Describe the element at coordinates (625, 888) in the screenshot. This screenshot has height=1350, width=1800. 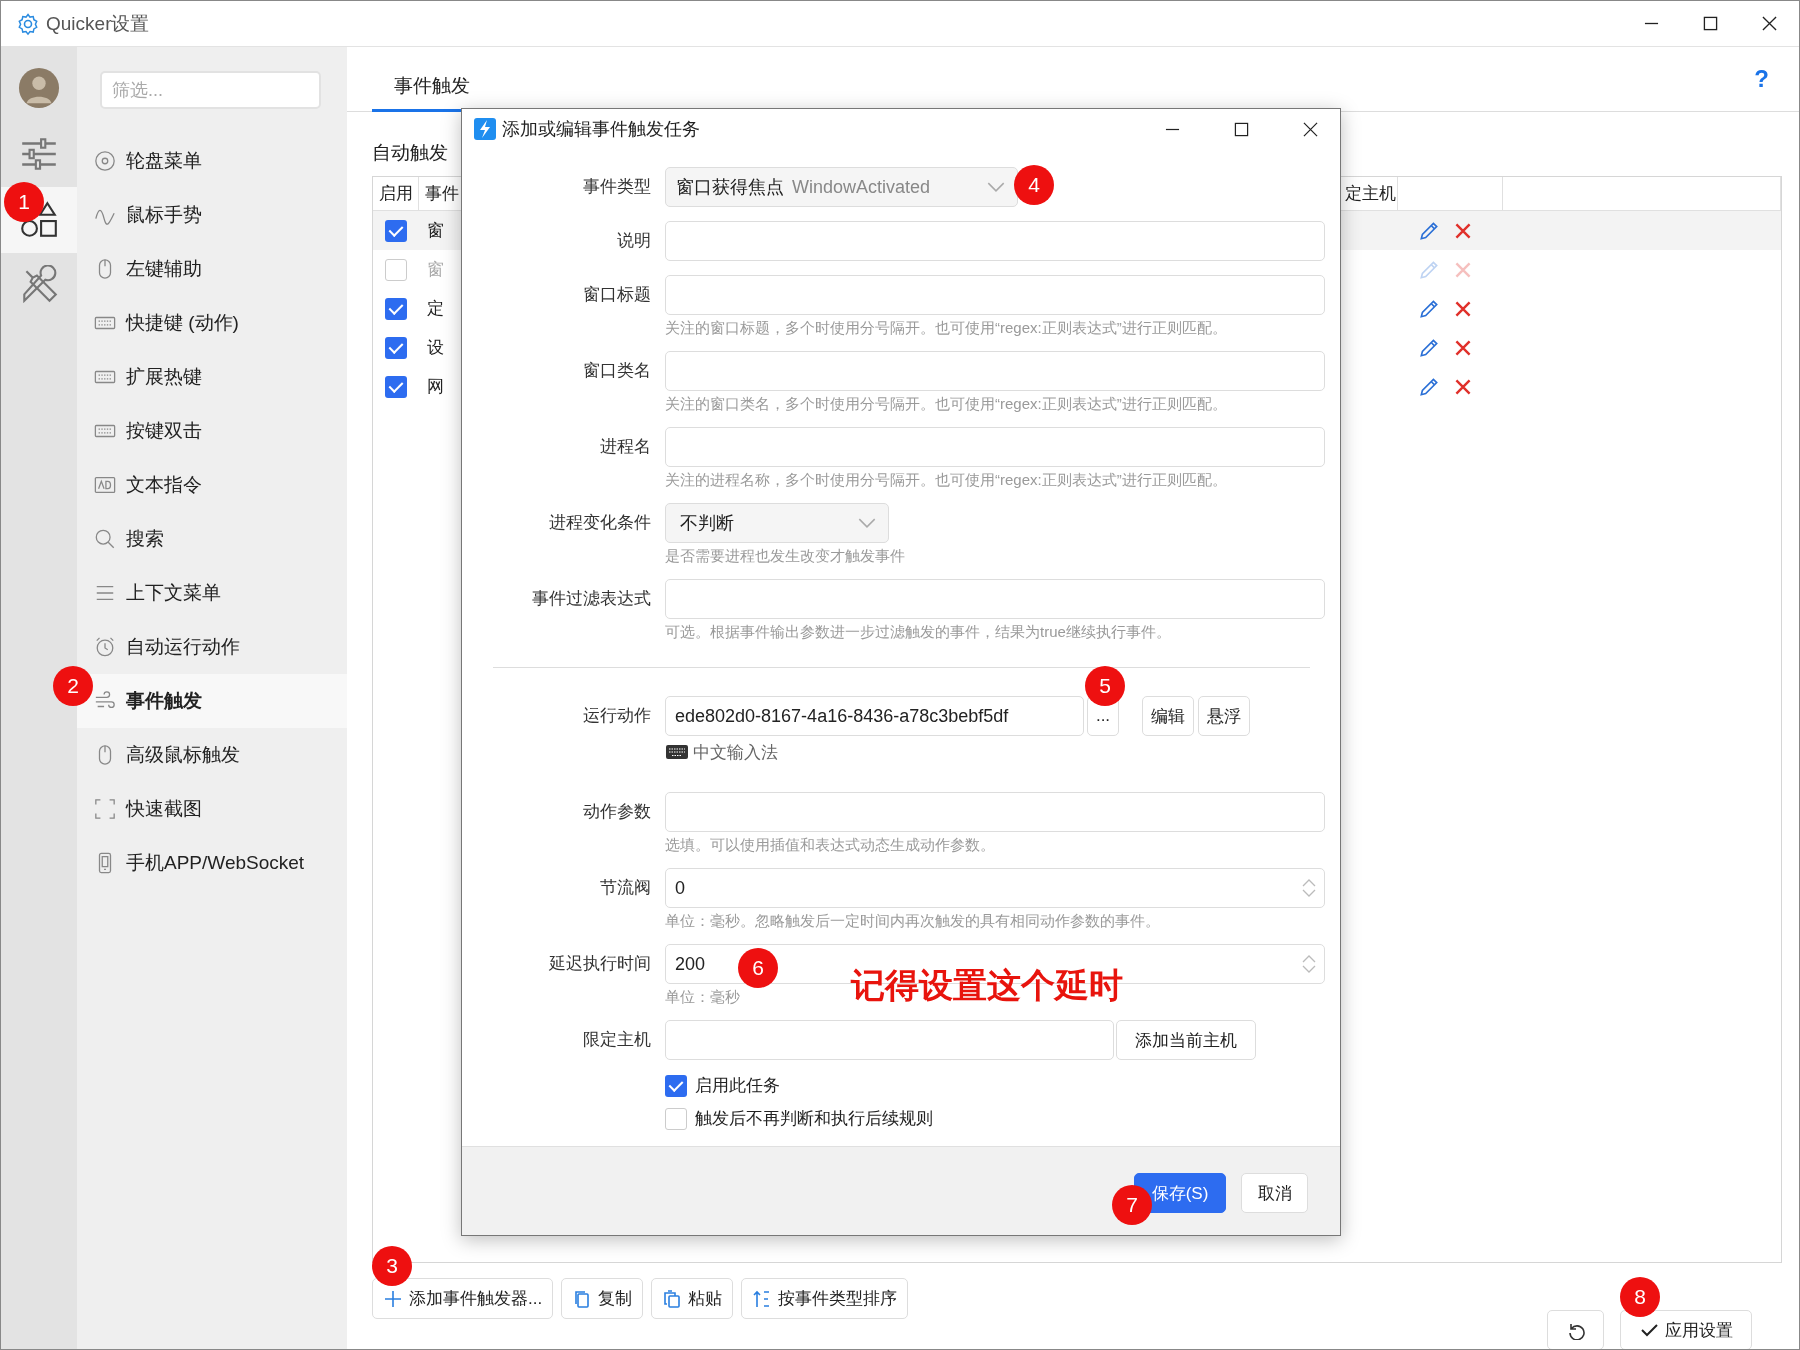
I see `field-label: 节流阀` at that location.